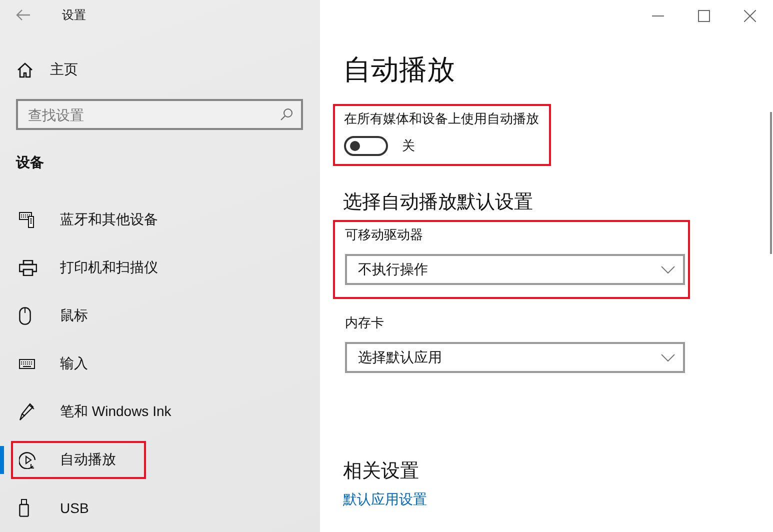  I want to click on default-apps-link: 默认应用设置, so click(385, 500).